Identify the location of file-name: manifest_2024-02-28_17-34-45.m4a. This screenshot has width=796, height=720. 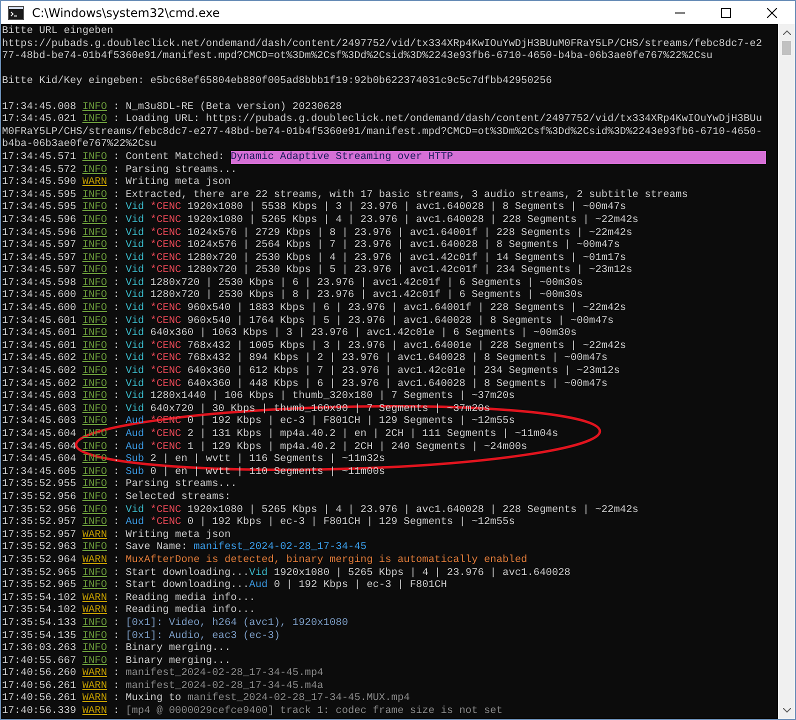
(225, 686).